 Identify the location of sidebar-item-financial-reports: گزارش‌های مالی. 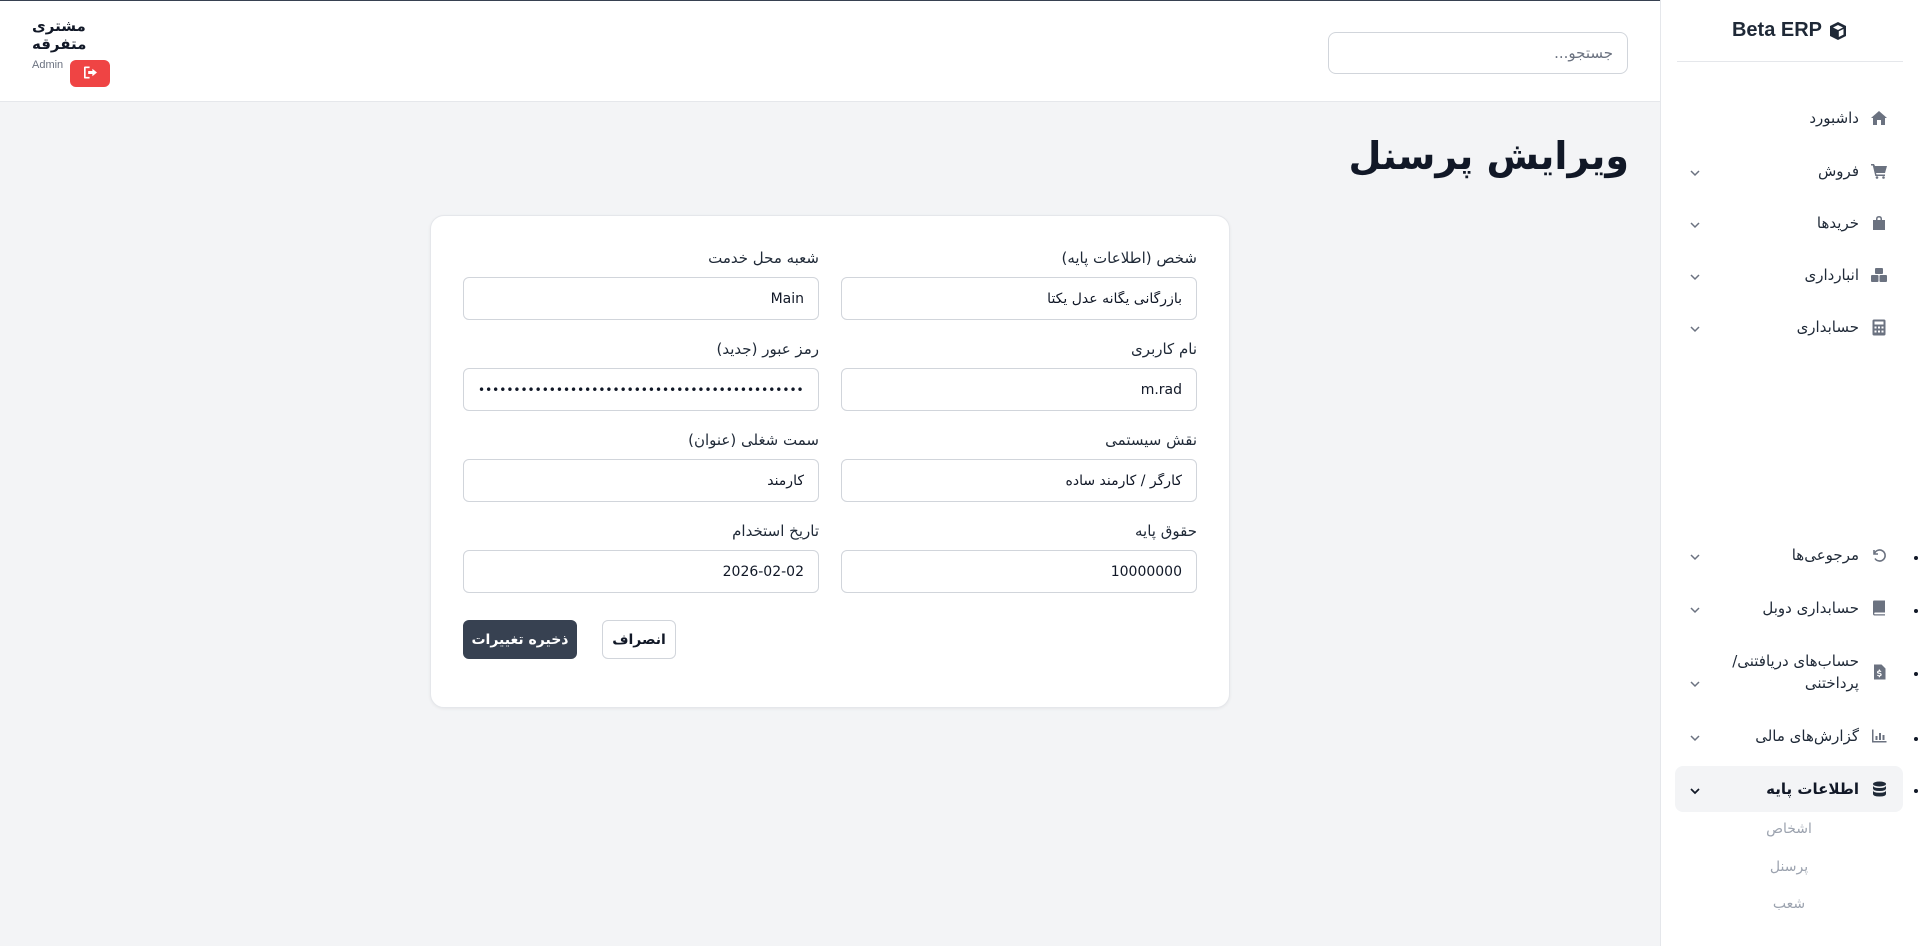
(1789, 736).